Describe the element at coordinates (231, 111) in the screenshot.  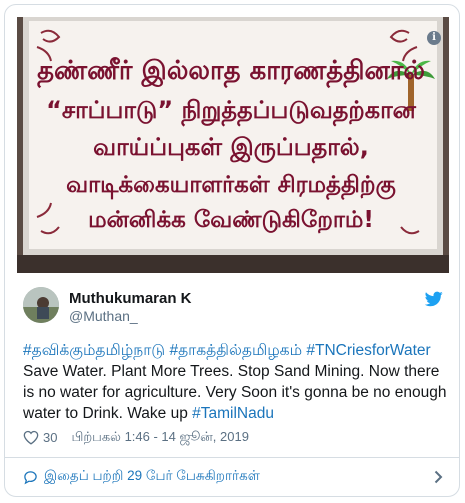
I see `sign-line-2: “சாப்பாடு” நிறுத்தப்படுவதற்கான` at that location.